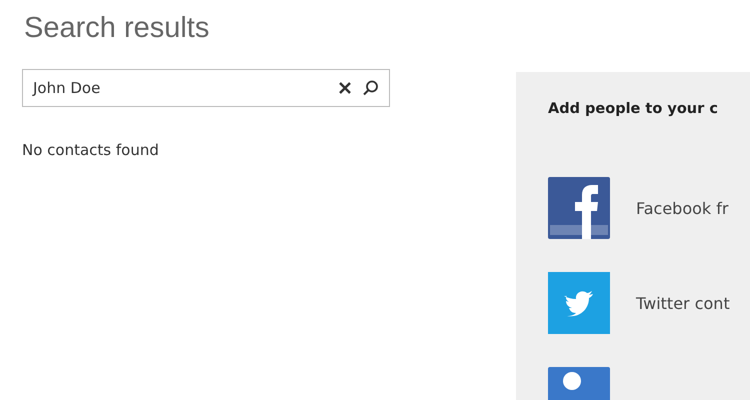  What do you see at coordinates (90, 150) in the screenshot?
I see `status-text: No contacts found` at bounding box center [90, 150].